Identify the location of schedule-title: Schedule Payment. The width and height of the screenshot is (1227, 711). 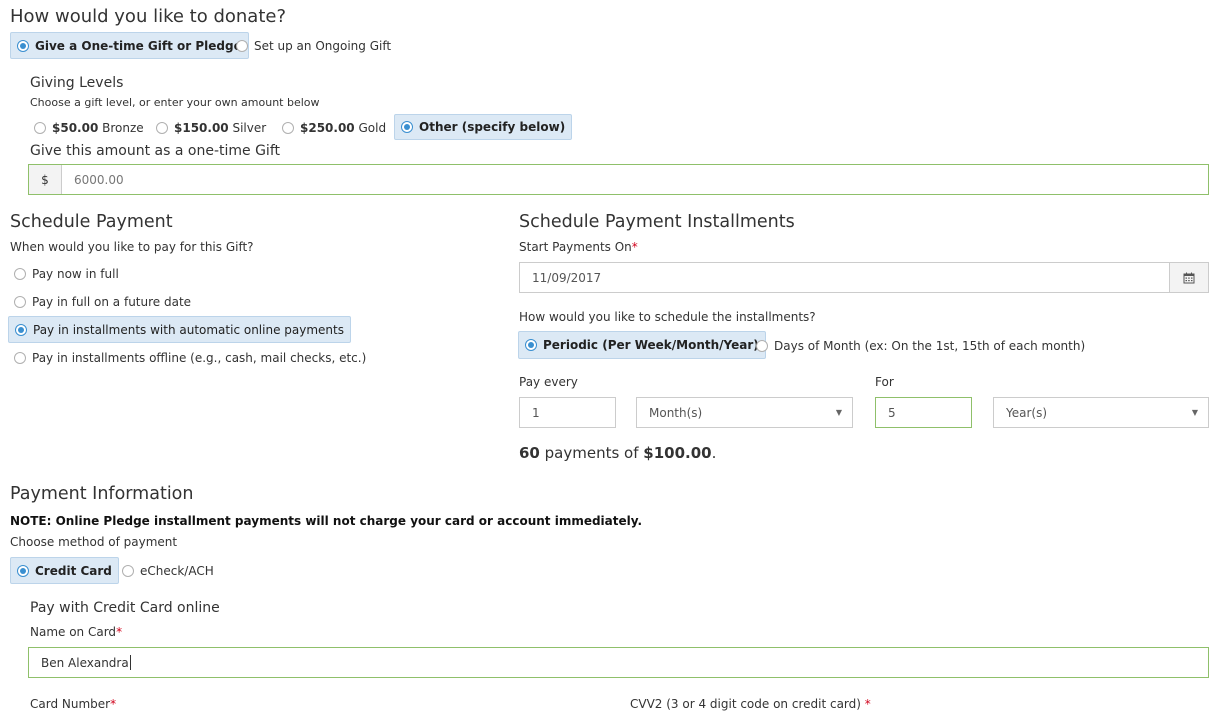
(91, 222).